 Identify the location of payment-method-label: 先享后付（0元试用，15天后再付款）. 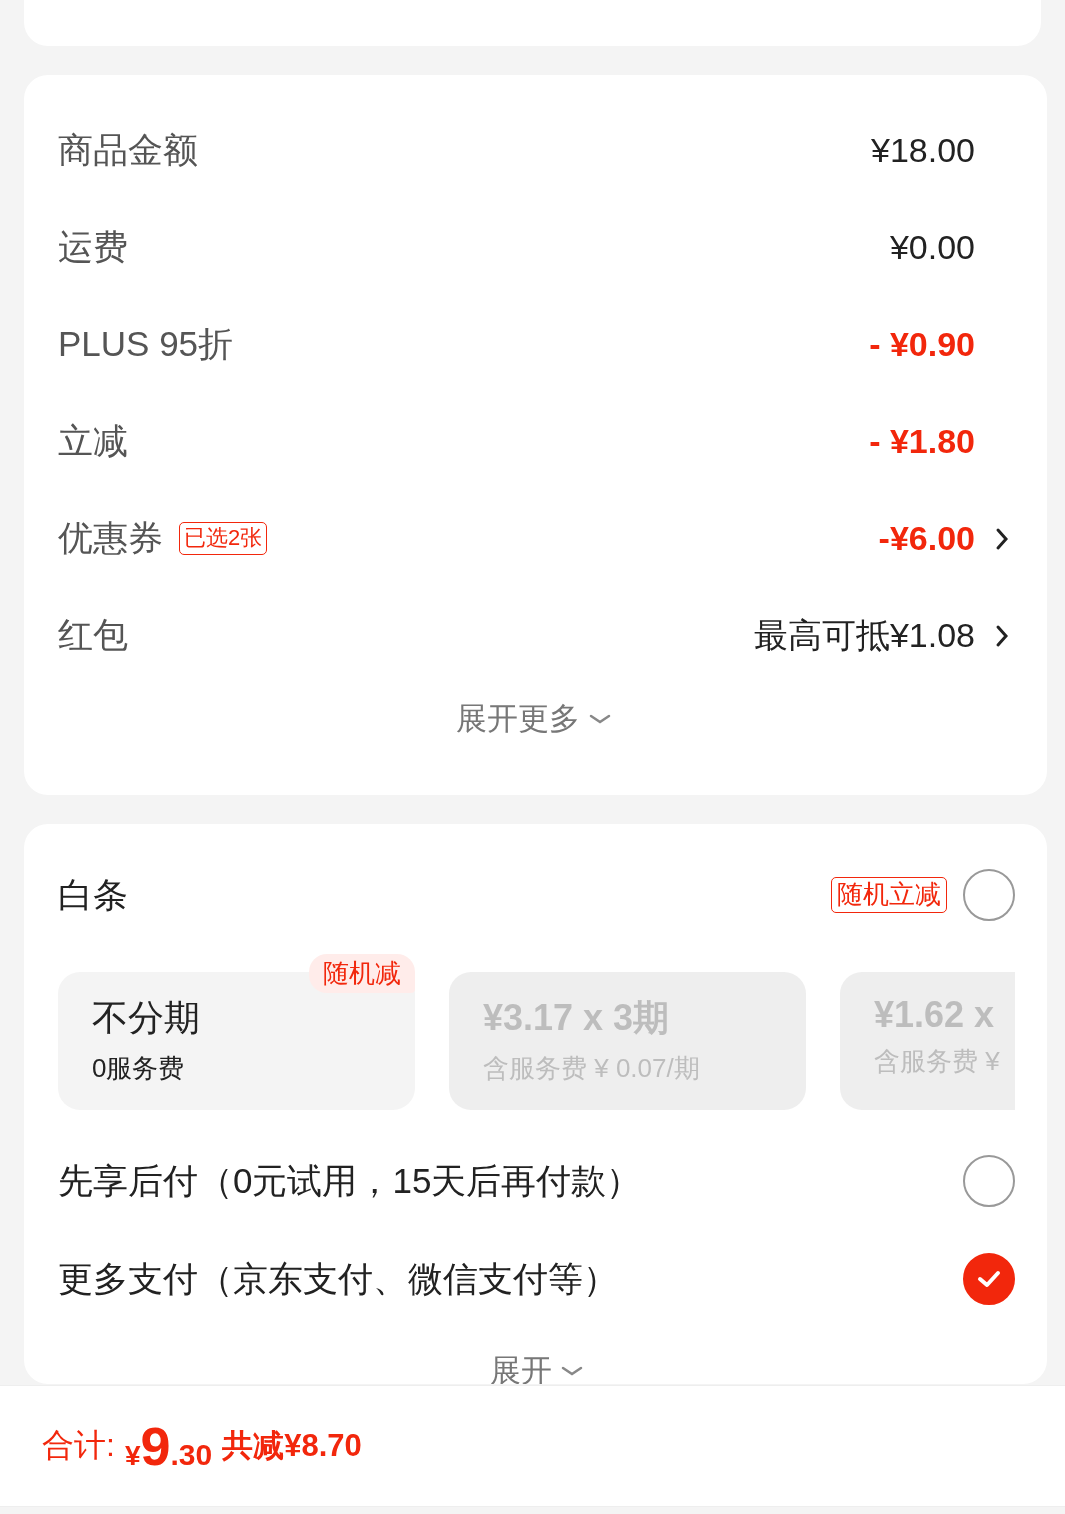
(350, 1180).